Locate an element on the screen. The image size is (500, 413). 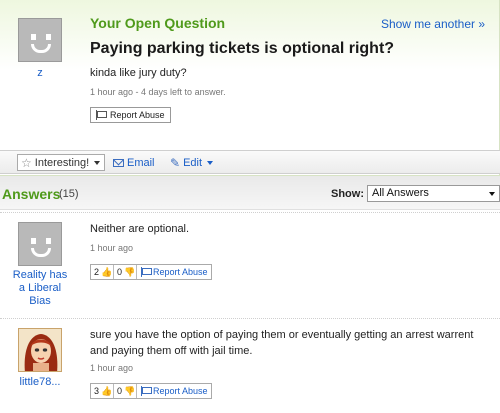
edit-button: ✎ Edit is located at coordinates (192, 162).